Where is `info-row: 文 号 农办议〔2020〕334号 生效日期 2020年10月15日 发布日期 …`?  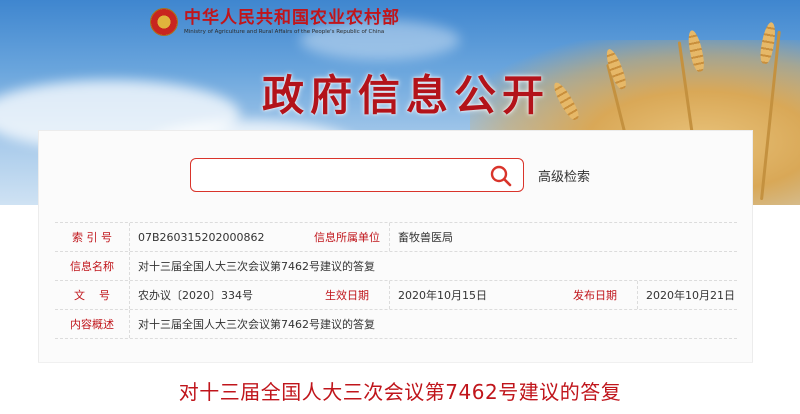 info-row: 文 号 农办议〔2020〕334号 生效日期 2020年10月15日 发布日期 … is located at coordinates (396, 295).